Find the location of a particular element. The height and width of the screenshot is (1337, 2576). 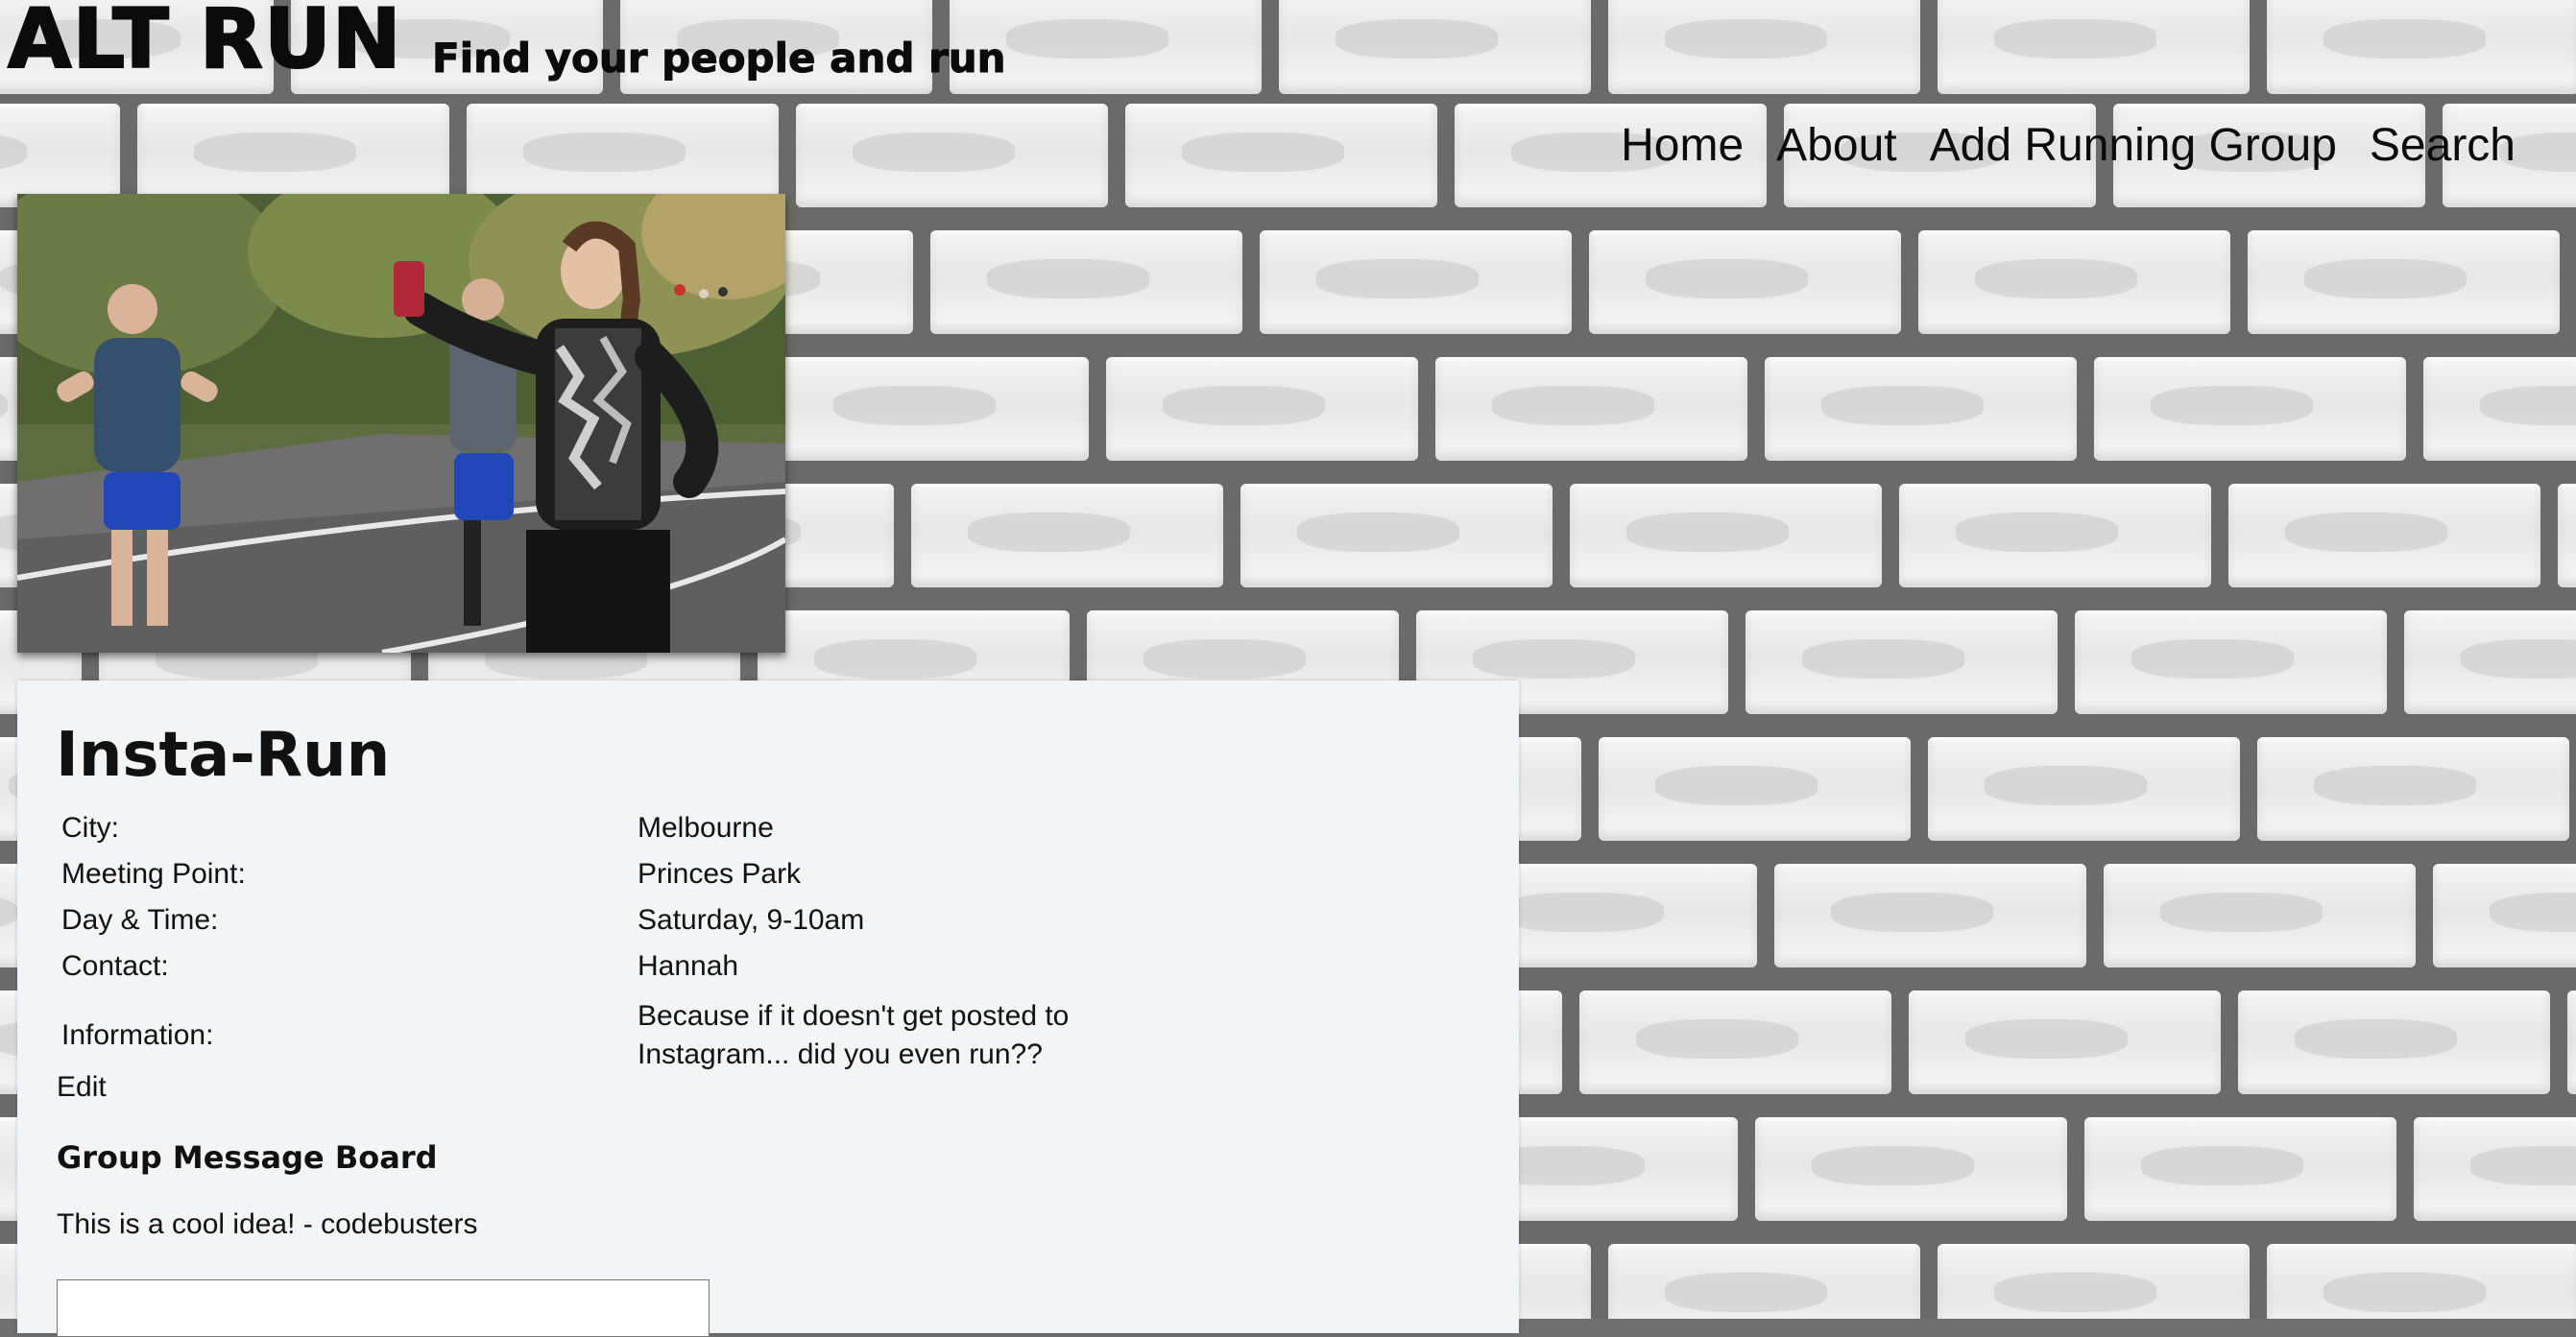

group-name-heading: Insta-Run is located at coordinates (223, 756).